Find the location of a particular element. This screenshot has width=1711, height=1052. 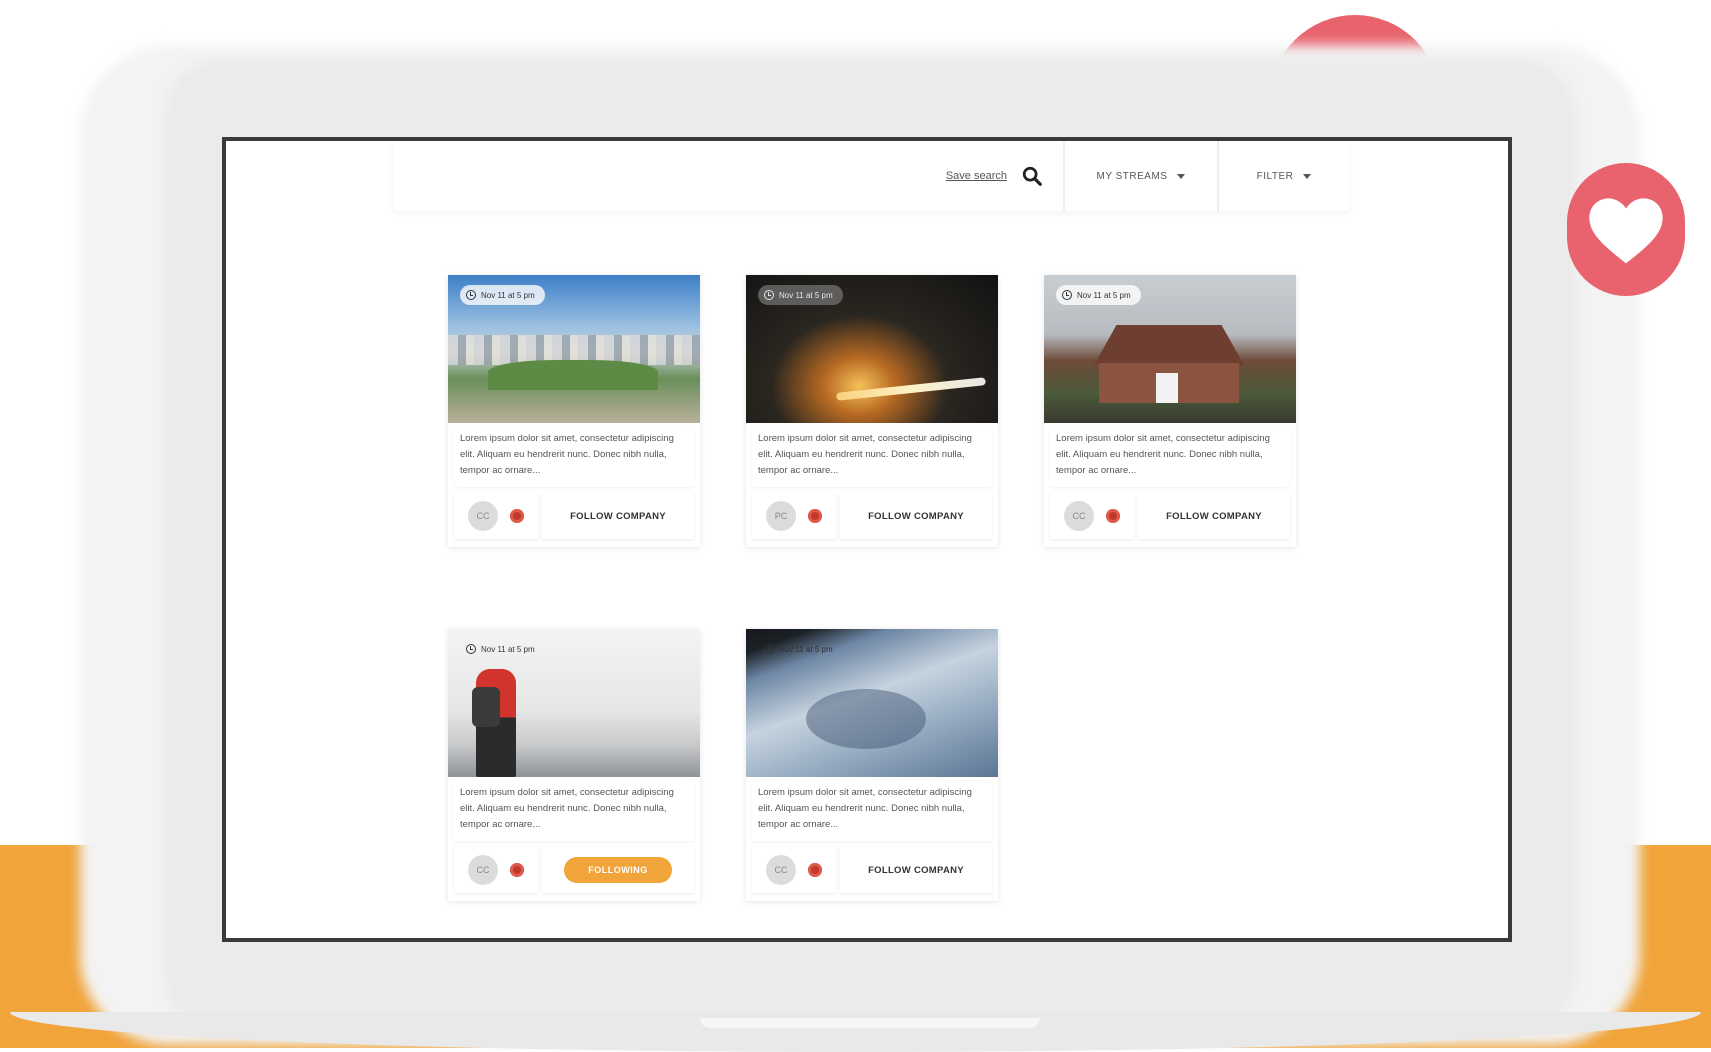

card-image-earth-from-space: Nov 11 at 5 pm is located at coordinates (872, 703).